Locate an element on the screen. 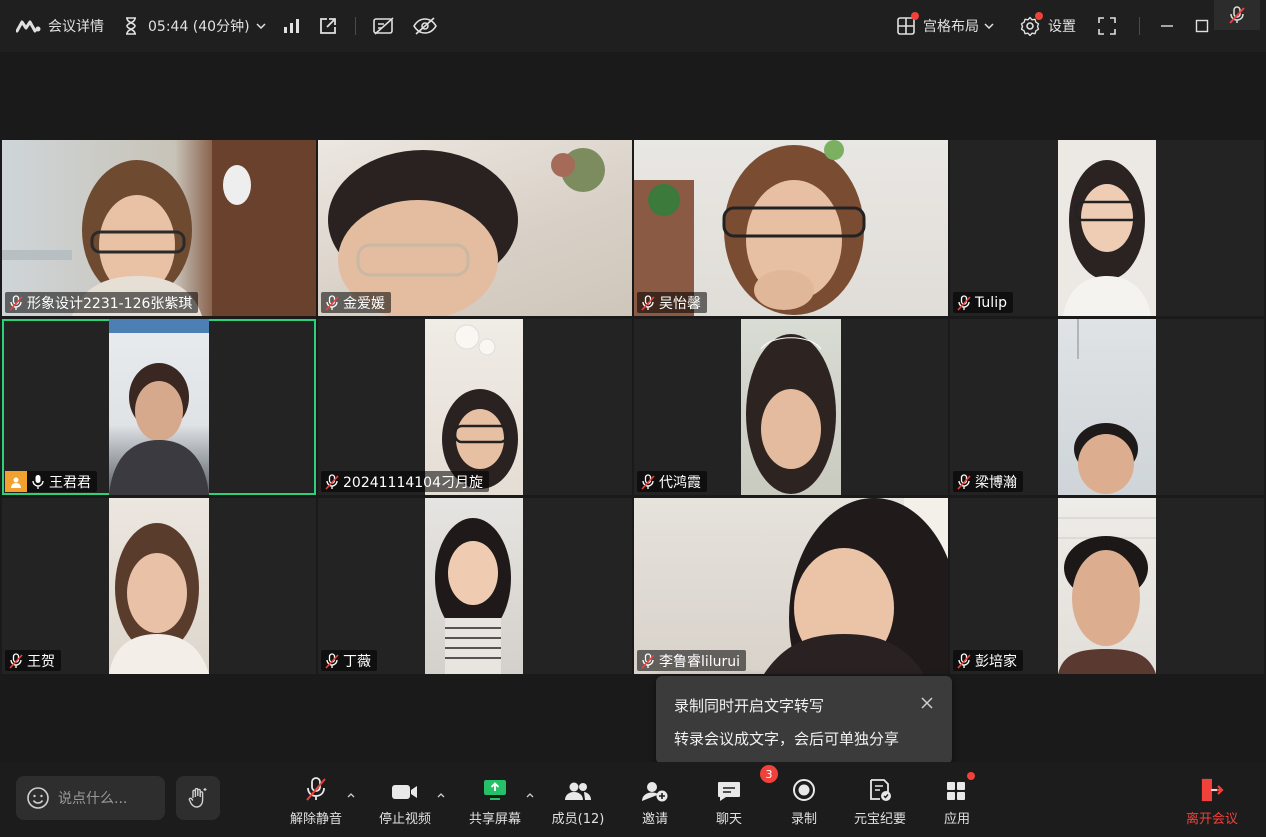 This screenshot has height=837, width=1266. exit-door-icon is located at coordinates (1212, 789).